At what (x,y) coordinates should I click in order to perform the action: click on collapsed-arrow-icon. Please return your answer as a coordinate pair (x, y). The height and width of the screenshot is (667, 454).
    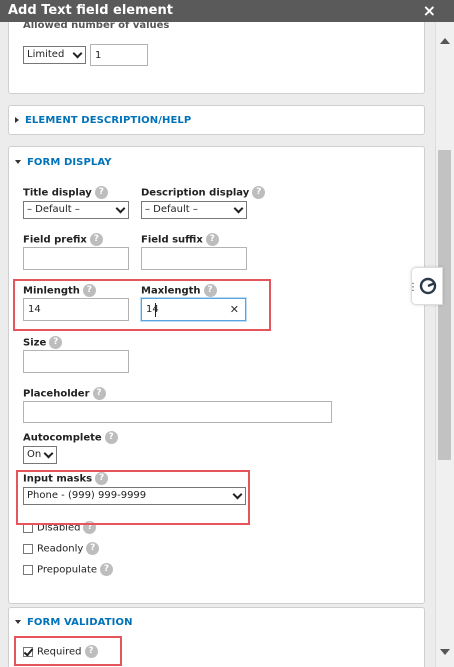
    Looking at the image, I should click on (17, 120).